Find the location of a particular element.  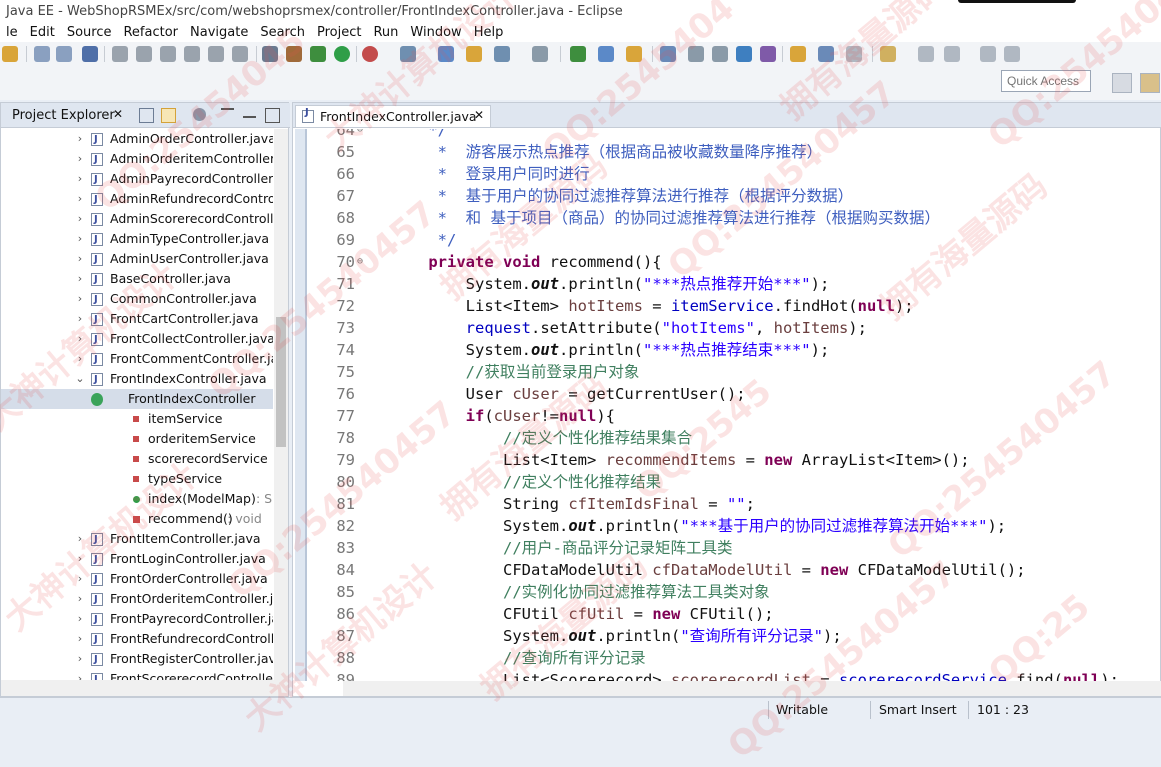

menu-item: Help is located at coordinates (489, 33).